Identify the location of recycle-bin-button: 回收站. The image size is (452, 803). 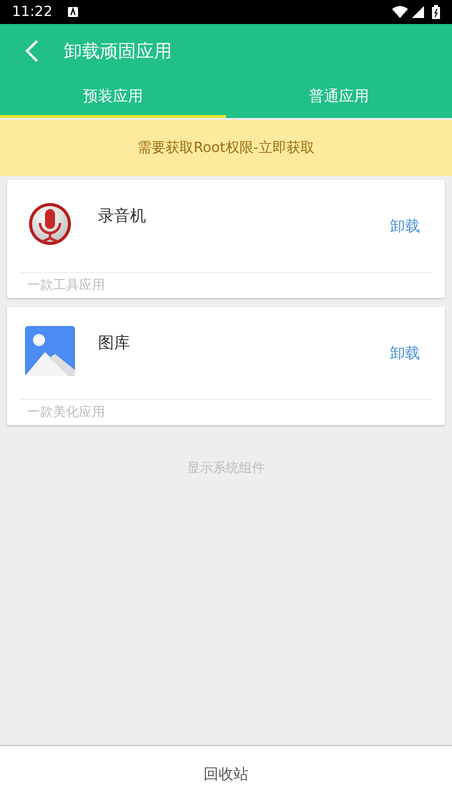
(226, 774).